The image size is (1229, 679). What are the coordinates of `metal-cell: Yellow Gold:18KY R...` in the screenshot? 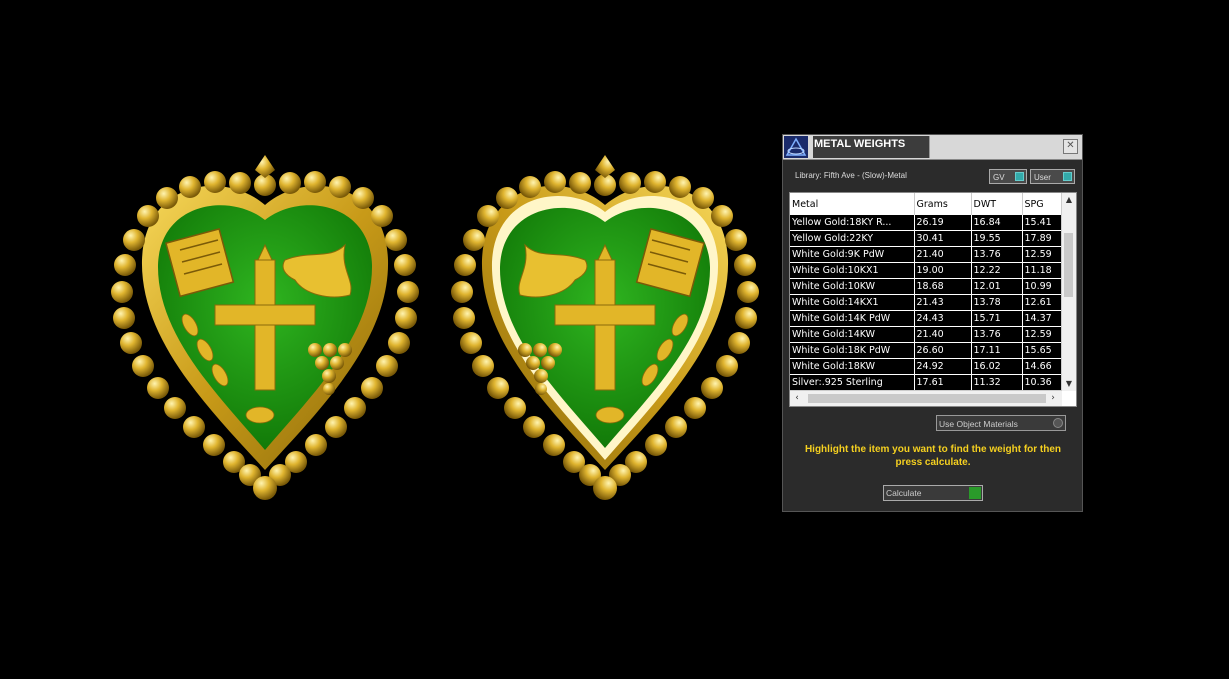 It's located at (852, 223).